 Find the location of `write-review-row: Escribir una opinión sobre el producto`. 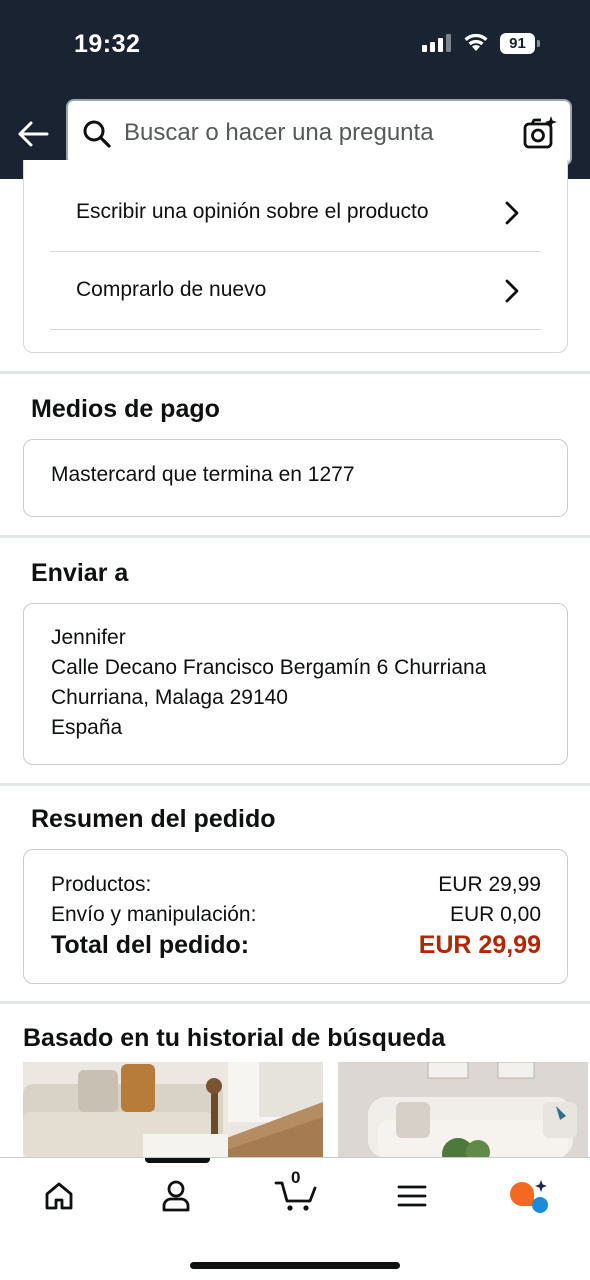

write-review-row: Escribir una opinión sobre el producto is located at coordinates (295, 214).